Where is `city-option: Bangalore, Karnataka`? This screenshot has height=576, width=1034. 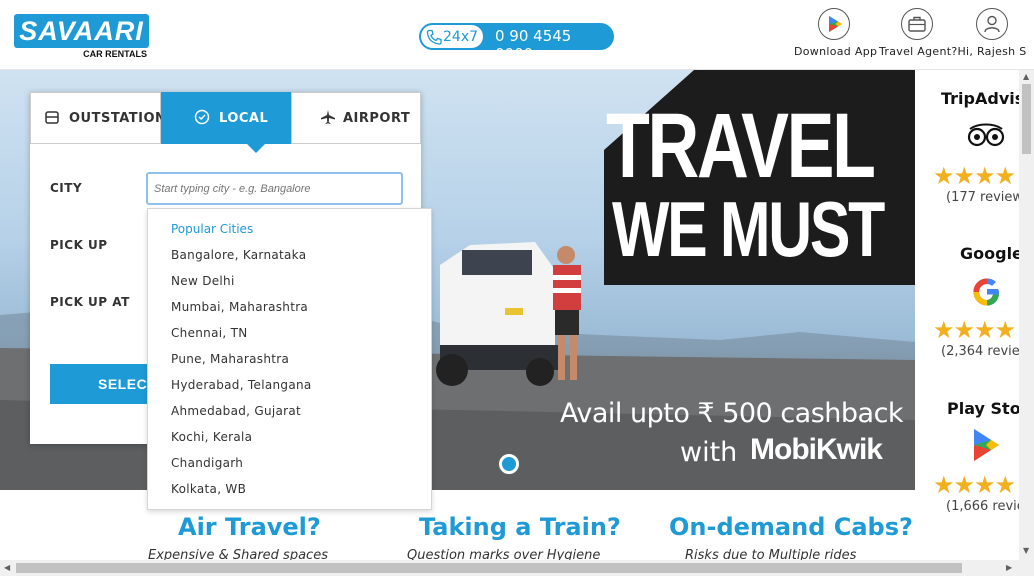
city-option: Bangalore, Karnataka is located at coordinates (238, 255).